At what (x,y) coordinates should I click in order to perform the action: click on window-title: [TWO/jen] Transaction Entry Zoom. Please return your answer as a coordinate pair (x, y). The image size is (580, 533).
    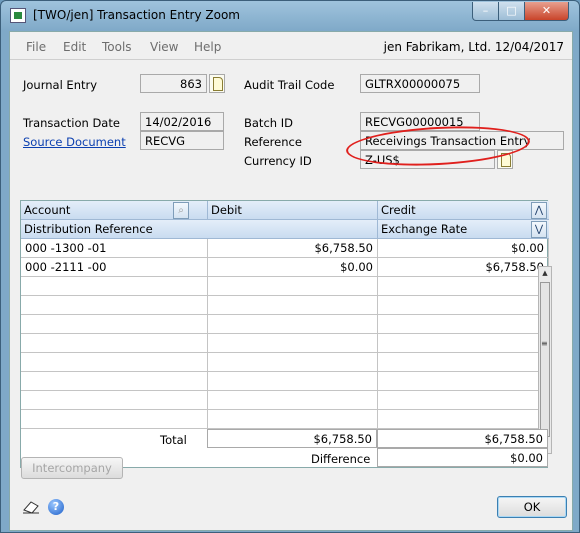
    Looking at the image, I should click on (136, 15).